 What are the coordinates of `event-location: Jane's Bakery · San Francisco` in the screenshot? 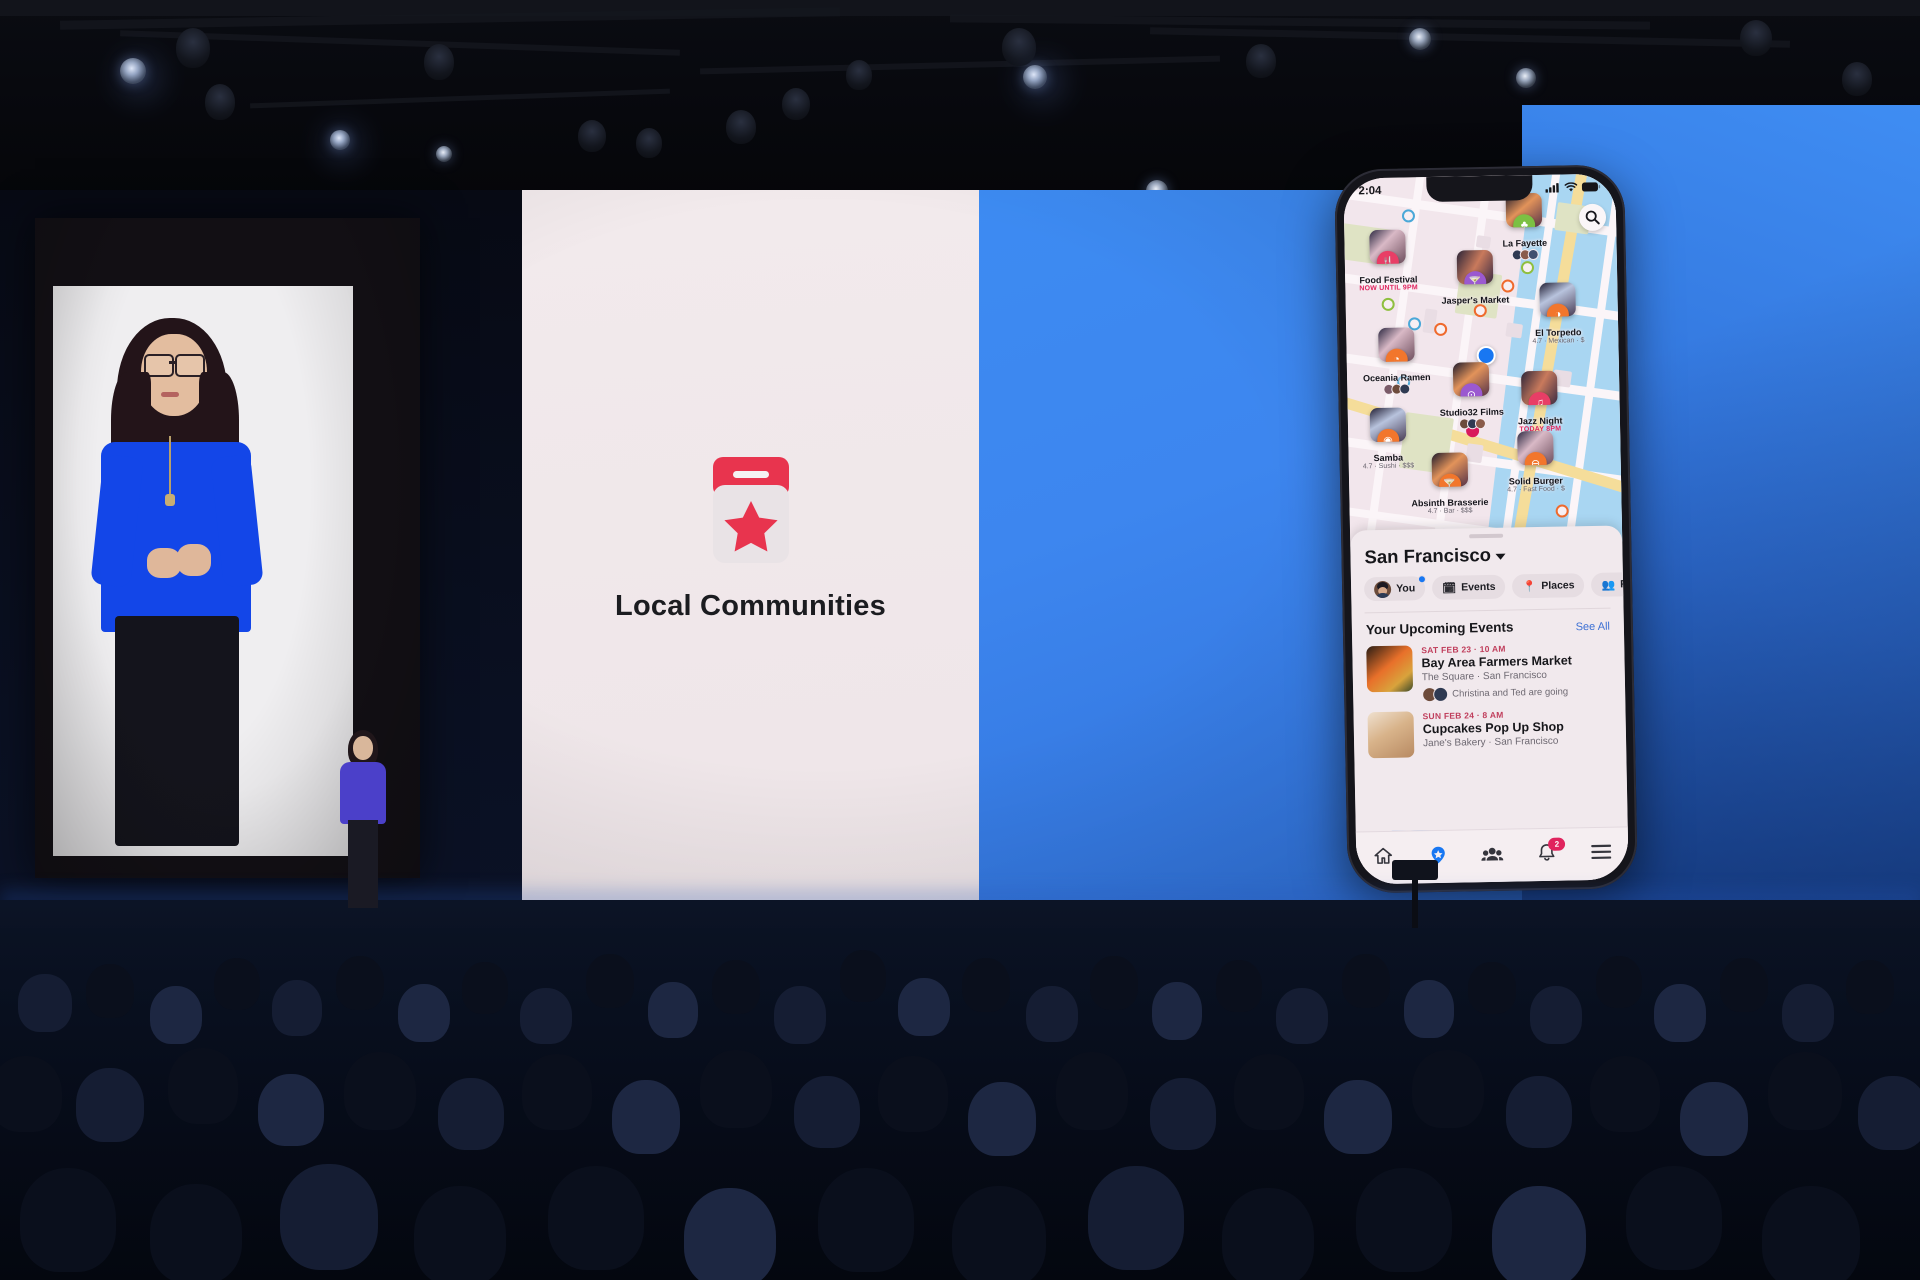 It's located at (1491, 742).